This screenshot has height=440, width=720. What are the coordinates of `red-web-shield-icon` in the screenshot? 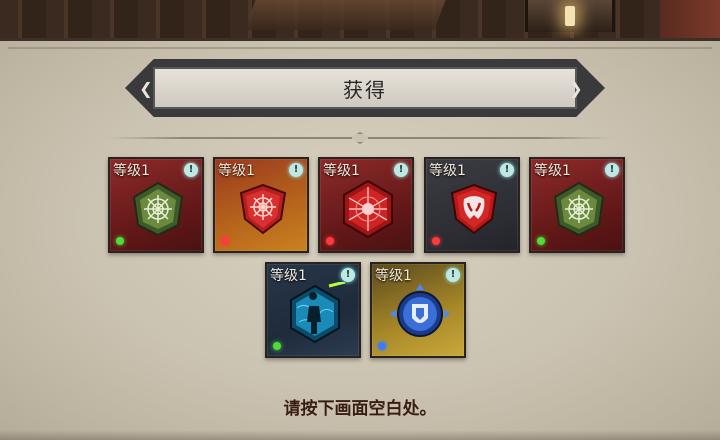 It's located at (263, 209).